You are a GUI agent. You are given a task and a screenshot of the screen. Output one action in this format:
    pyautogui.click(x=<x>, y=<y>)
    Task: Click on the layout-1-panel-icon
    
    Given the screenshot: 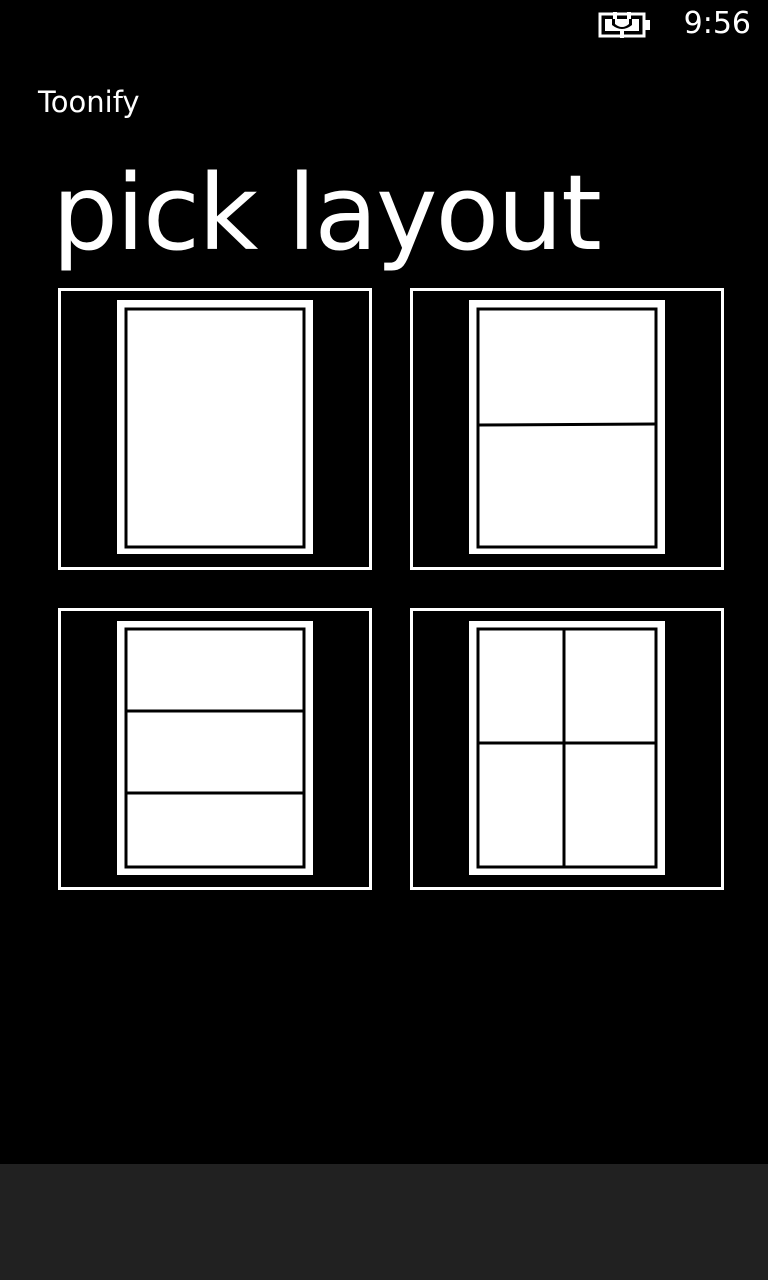 What is the action you would take?
    pyautogui.click(x=215, y=427)
    